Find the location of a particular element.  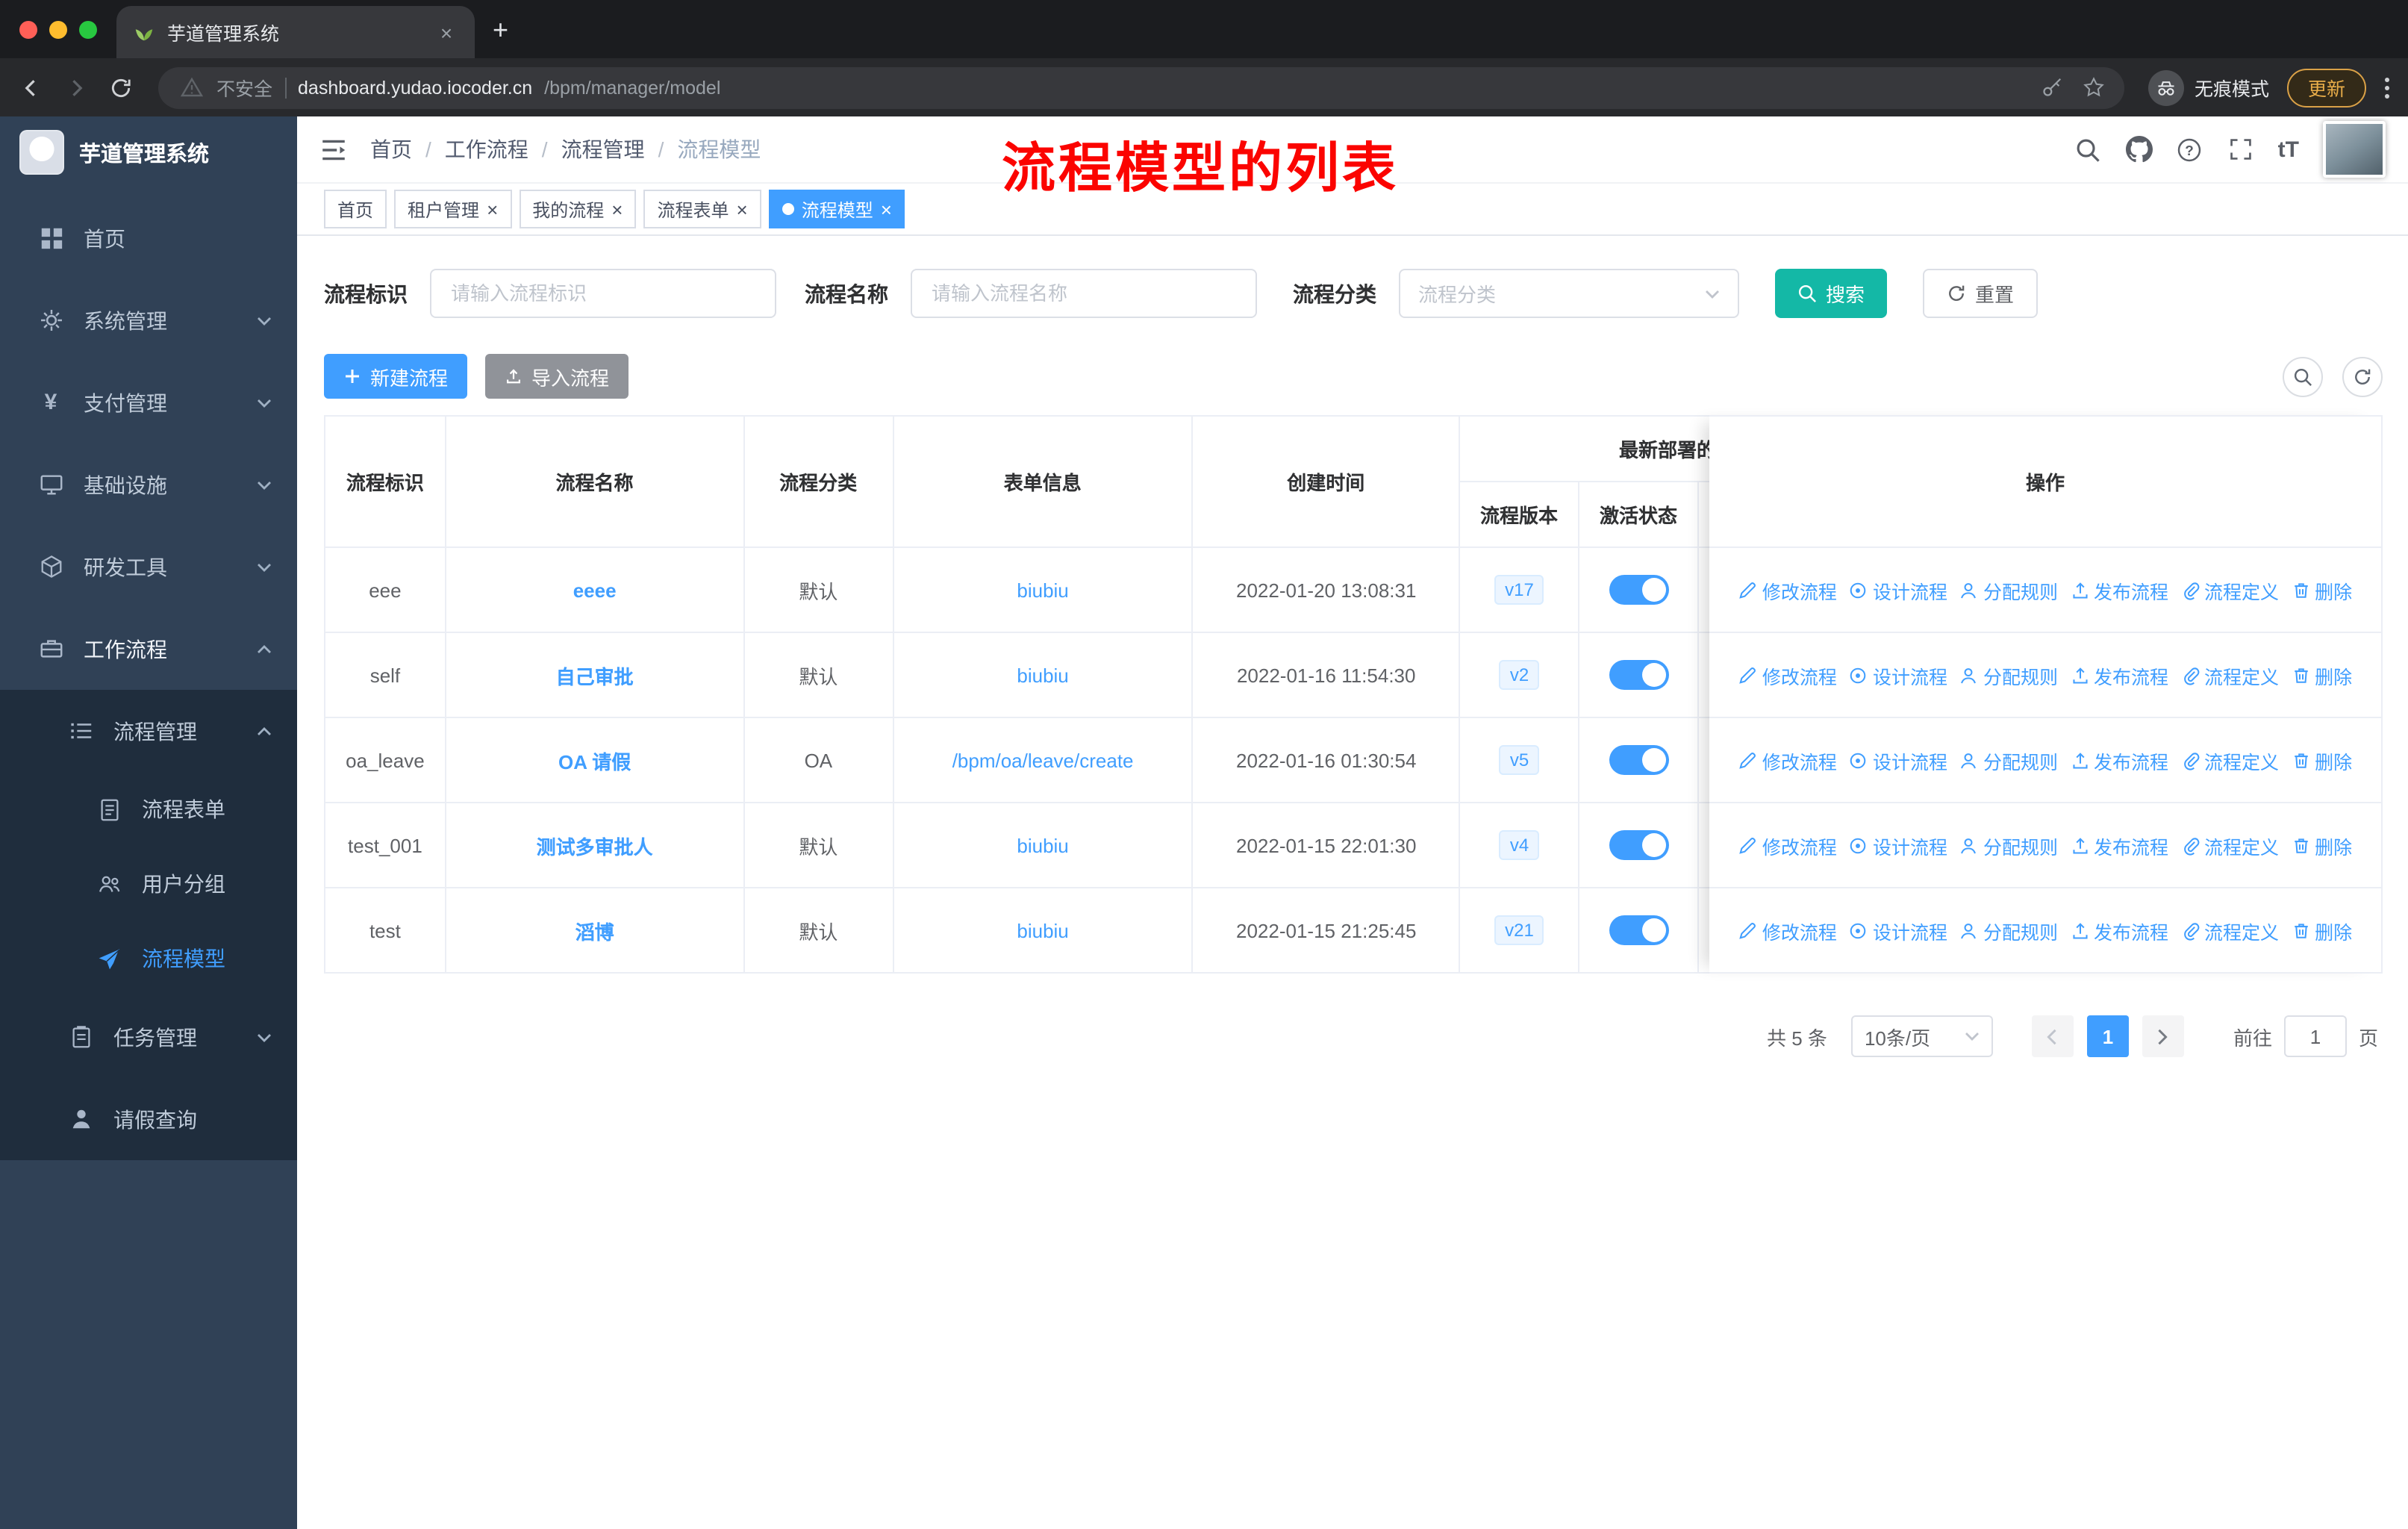

category-select: 流程分类 is located at coordinates (1569, 293).